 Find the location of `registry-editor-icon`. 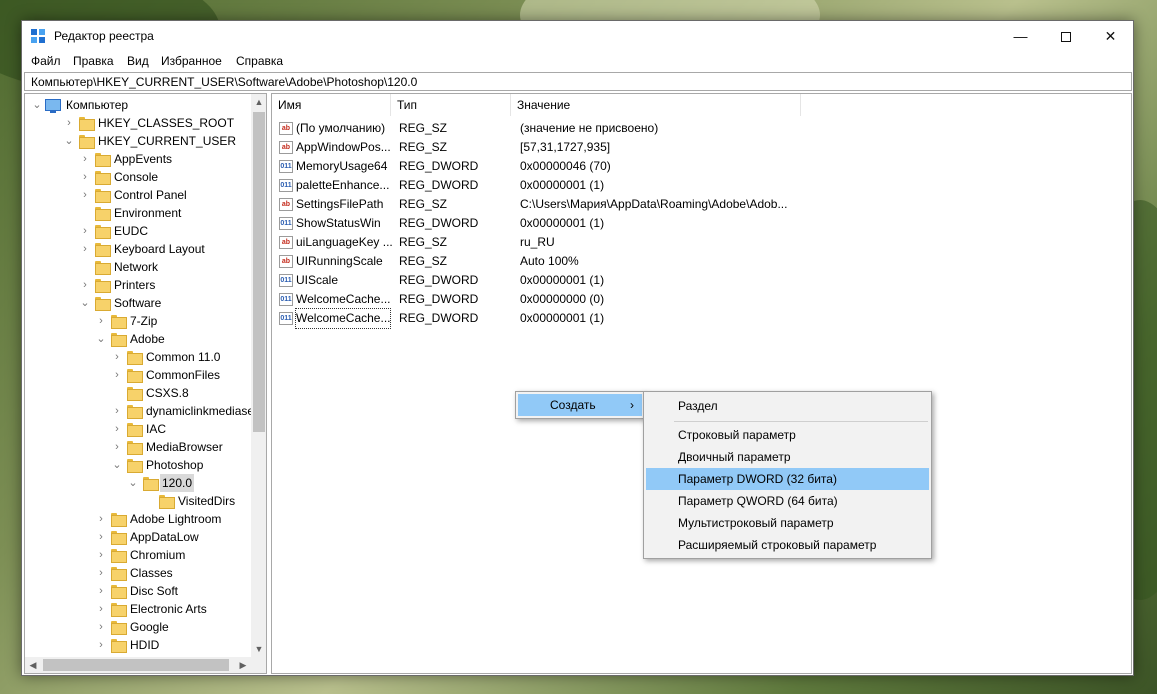

registry-editor-icon is located at coordinates (38, 36).